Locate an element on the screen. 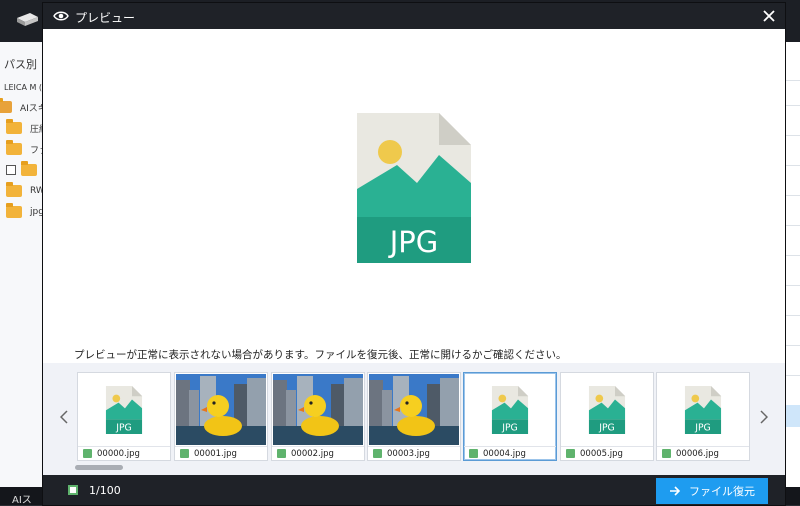  thumbnail-card: JPG 00004.jpg is located at coordinates (510, 416).